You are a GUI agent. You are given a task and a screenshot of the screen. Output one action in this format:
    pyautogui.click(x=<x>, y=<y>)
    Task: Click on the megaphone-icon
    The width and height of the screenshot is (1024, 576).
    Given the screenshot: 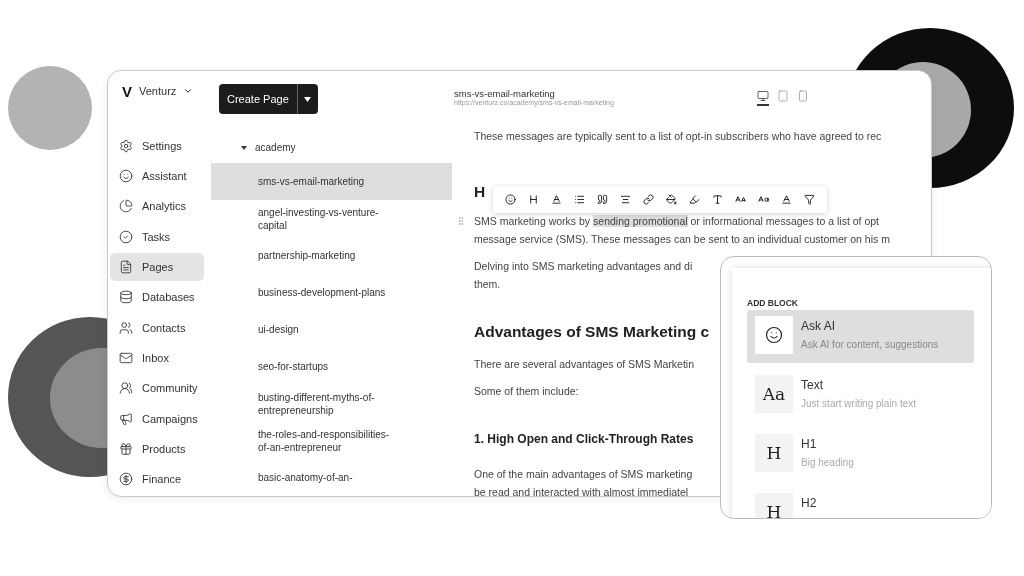 What is the action you would take?
    pyautogui.click(x=126, y=418)
    